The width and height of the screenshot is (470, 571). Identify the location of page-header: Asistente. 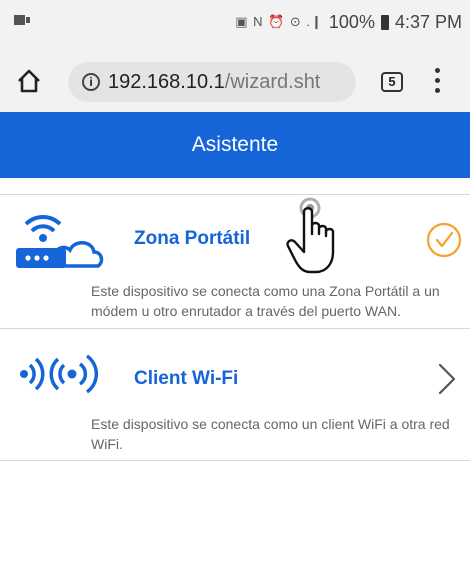
(235, 145).